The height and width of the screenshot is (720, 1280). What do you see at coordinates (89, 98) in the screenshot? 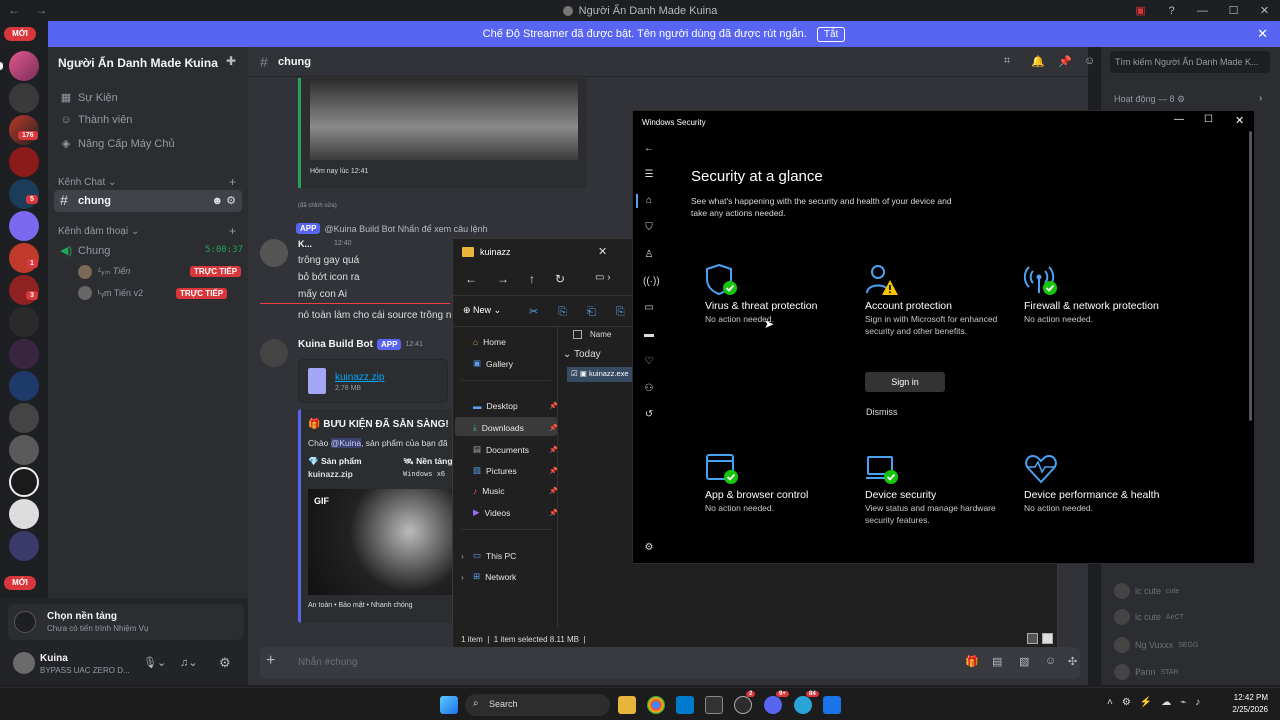
I see `sidebar-item-events: ▦ Sự Kiện` at bounding box center [89, 98].